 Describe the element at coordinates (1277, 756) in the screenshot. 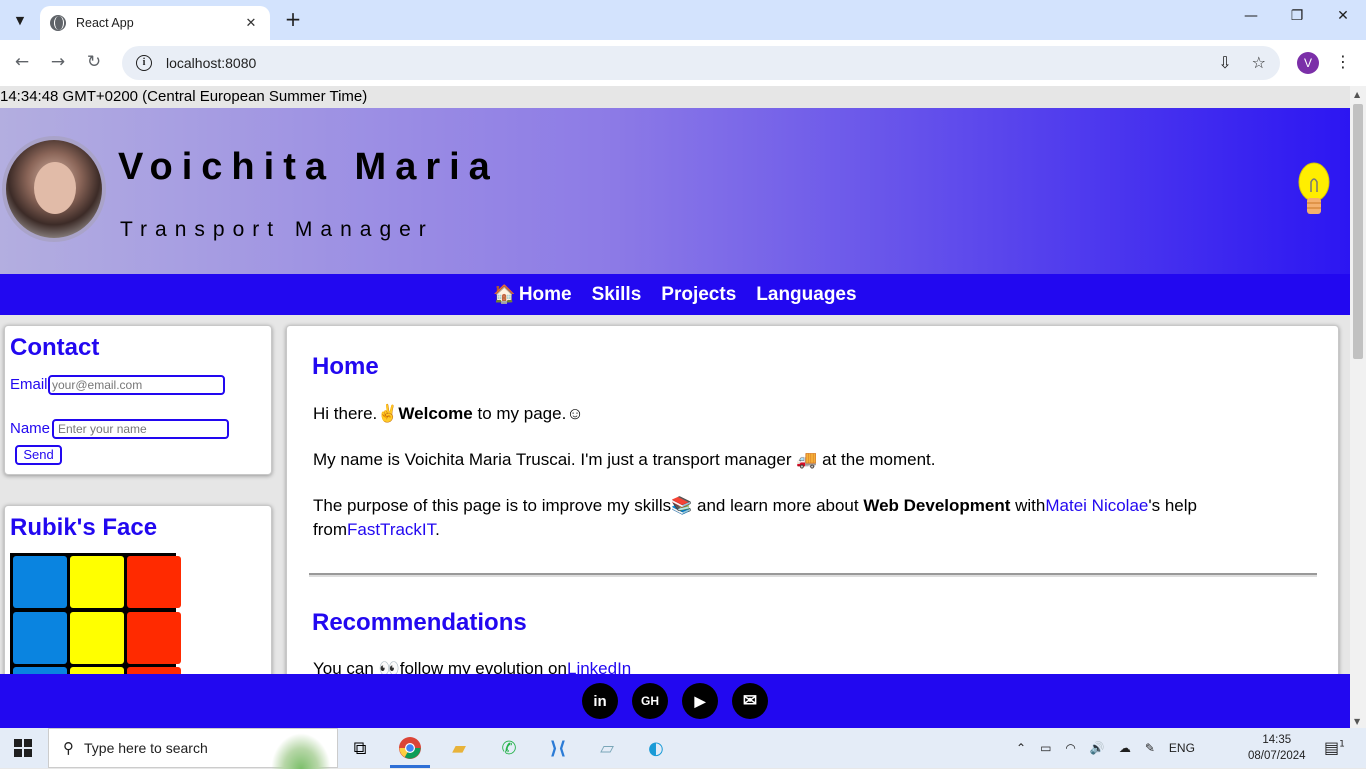

I see `clock-date: 08/07/2024` at that location.